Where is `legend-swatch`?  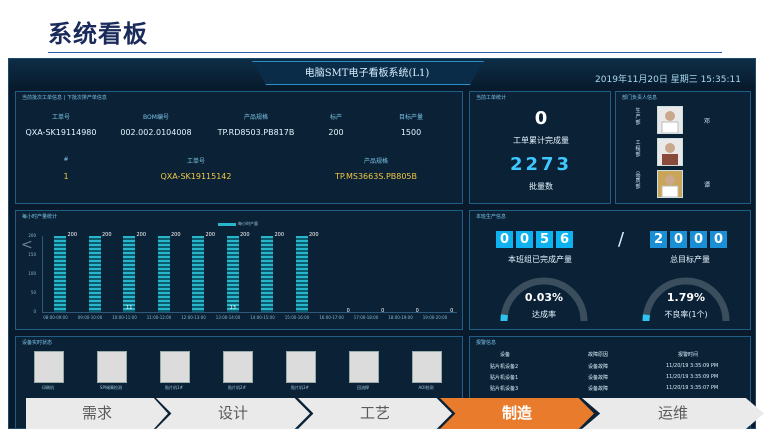 legend-swatch is located at coordinates (227, 224).